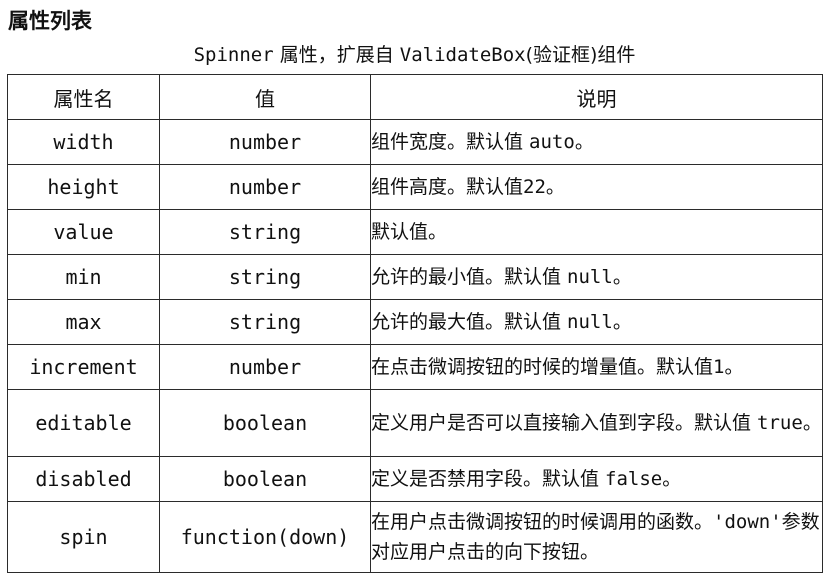 This screenshot has height=582, width=829. What do you see at coordinates (542, 522) in the screenshot?
I see `description-text: 在用户点击微调按钮的时候调用的函数。` at bounding box center [542, 522].